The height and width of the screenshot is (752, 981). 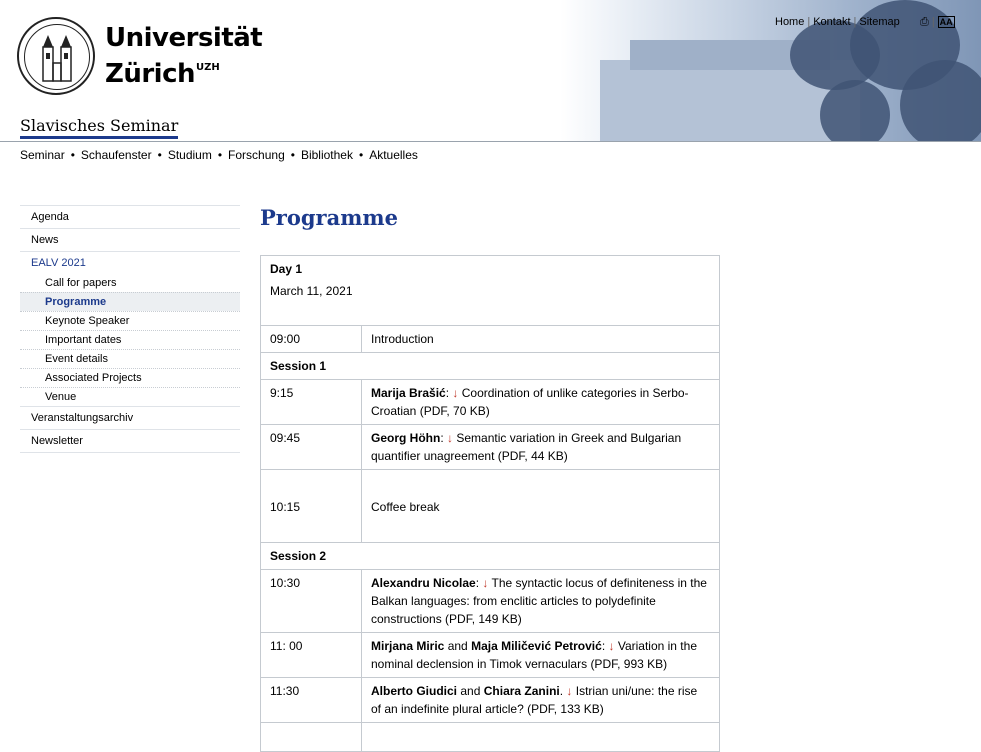 I want to click on session-label: Session 1, so click(x=298, y=366).